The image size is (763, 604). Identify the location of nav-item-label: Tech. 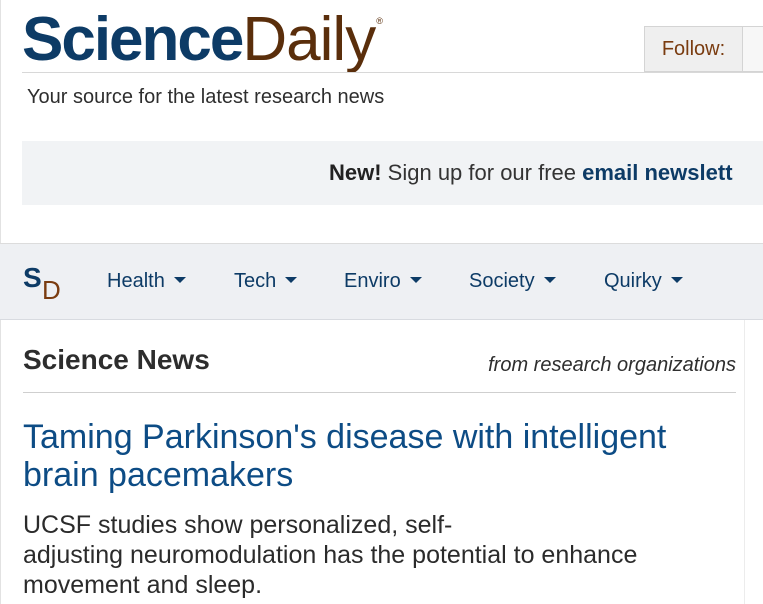
(255, 281).